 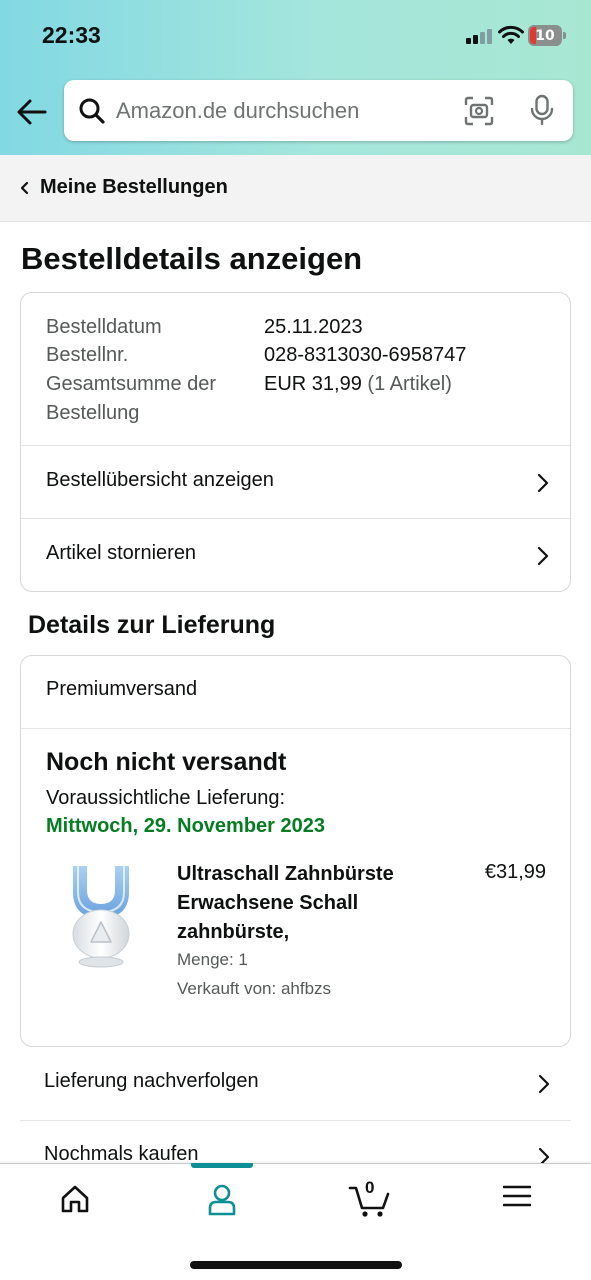 What do you see at coordinates (515, 872) in the screenshot?
I see `product-price: €31,99` at bounding box center [515, 872].